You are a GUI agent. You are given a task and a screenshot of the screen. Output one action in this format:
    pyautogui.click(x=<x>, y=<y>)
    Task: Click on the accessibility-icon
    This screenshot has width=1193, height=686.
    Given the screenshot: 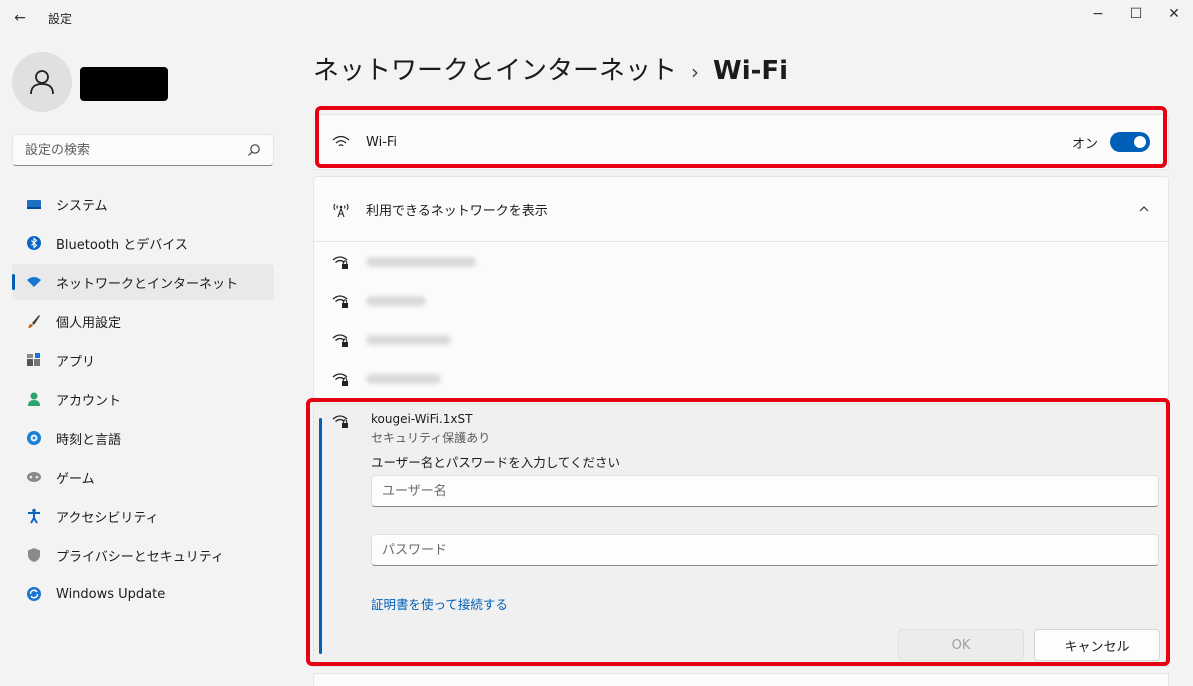 What is the action you would take?
    pyautogui.click(x=34, y=516)
    